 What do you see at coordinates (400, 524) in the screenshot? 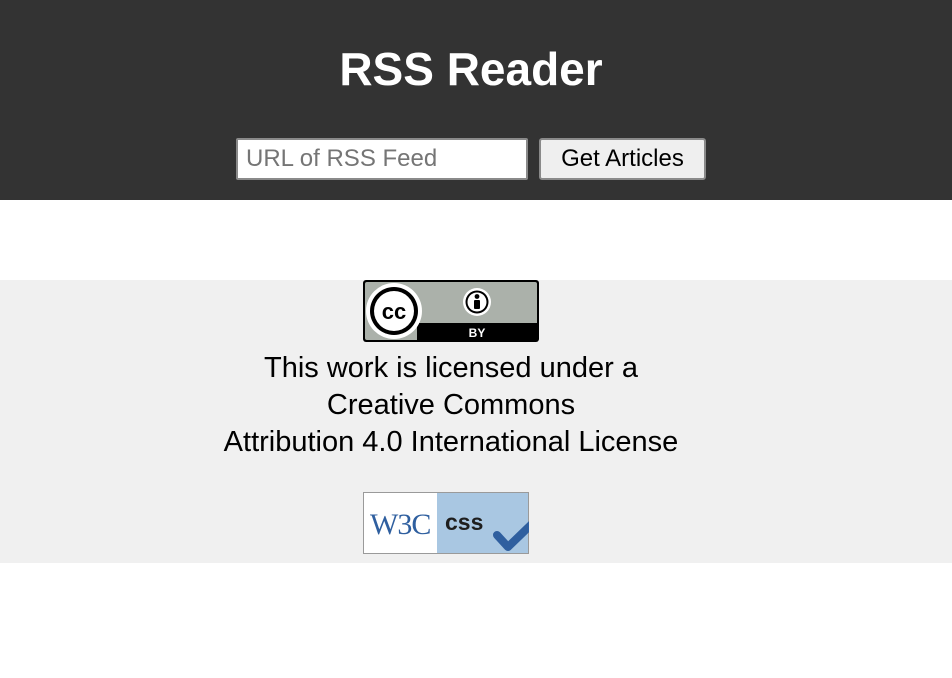
I see `w3c-logo-text: W3C` at bounding box center [400, 524].